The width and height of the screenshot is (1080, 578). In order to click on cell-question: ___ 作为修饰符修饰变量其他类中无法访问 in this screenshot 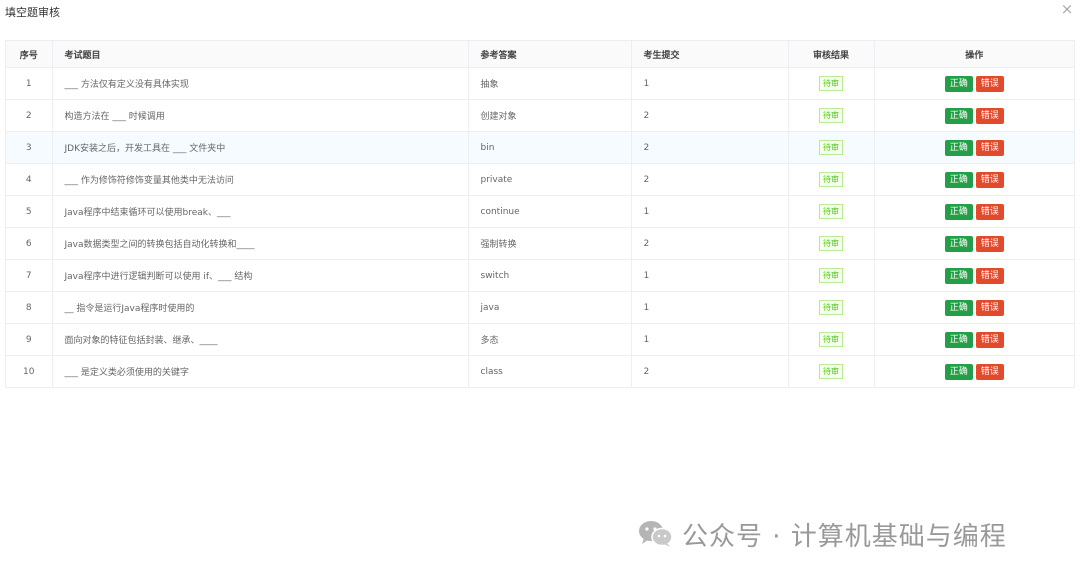, I will do `click(260, 179)`.